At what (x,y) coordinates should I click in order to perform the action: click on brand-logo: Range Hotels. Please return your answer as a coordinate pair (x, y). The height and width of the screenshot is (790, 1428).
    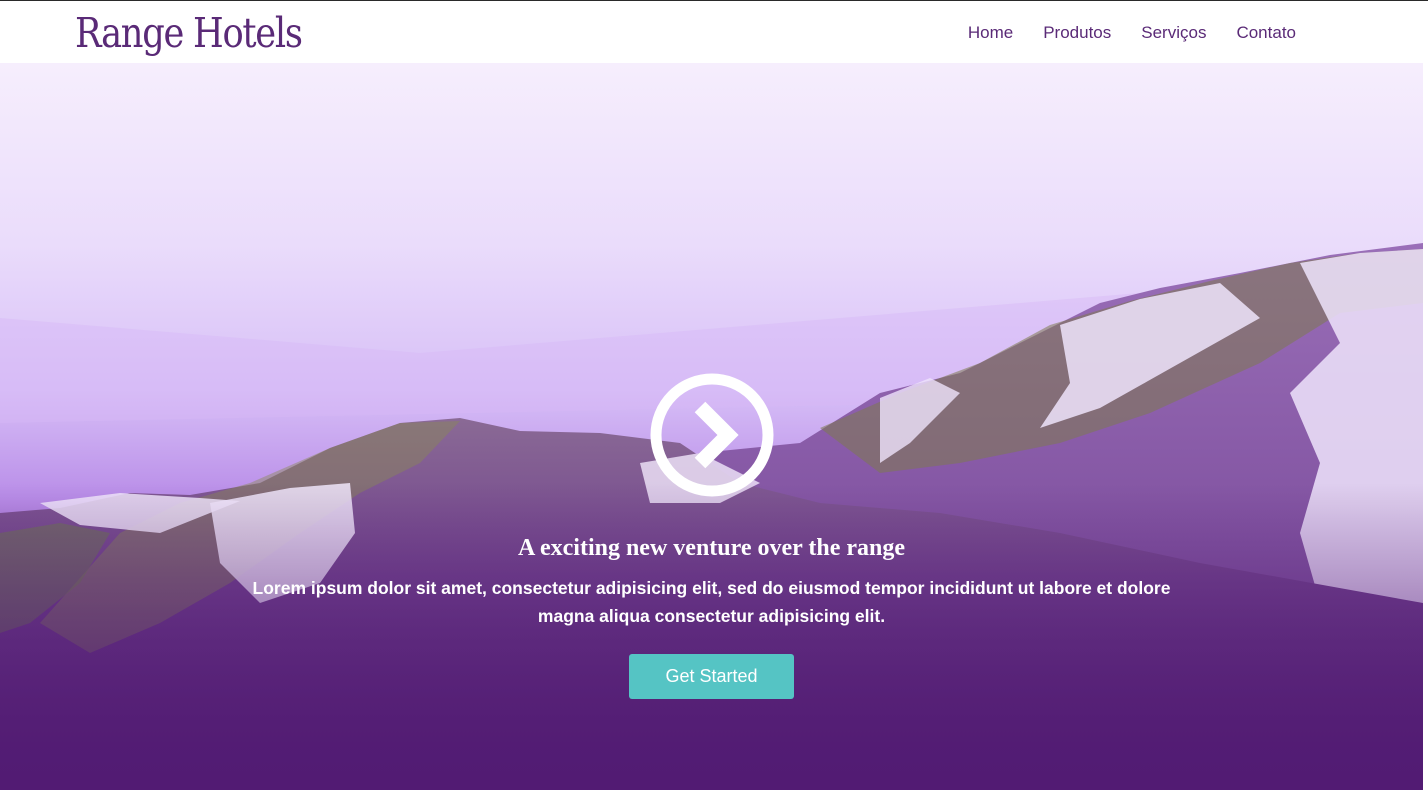
    Looking at the image, I should click on (189, 33).